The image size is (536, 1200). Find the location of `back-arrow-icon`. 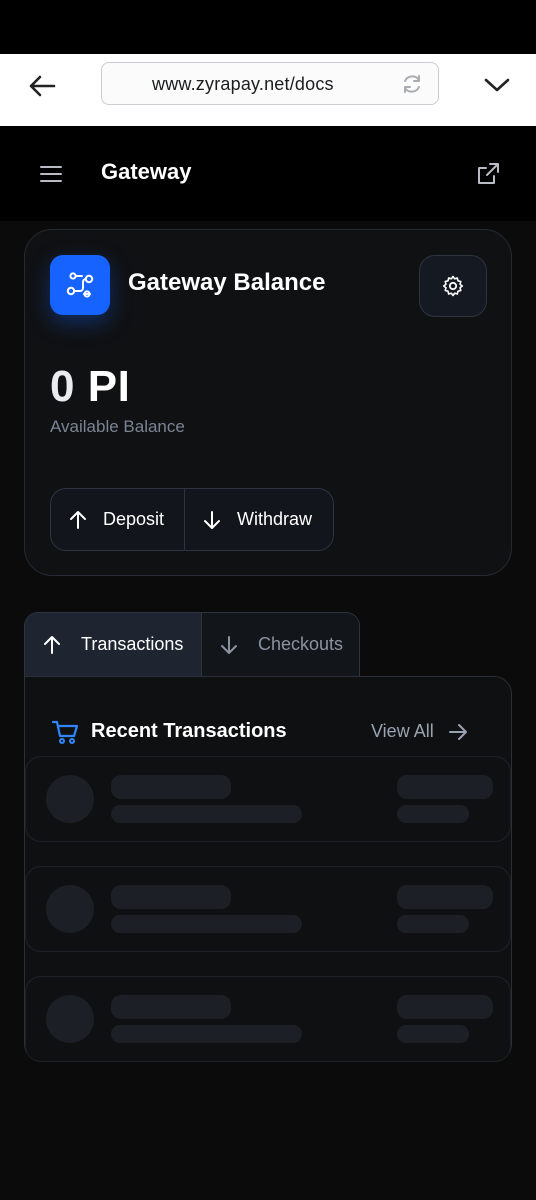

back-arrow-icon is located at coordinates (42, 86).